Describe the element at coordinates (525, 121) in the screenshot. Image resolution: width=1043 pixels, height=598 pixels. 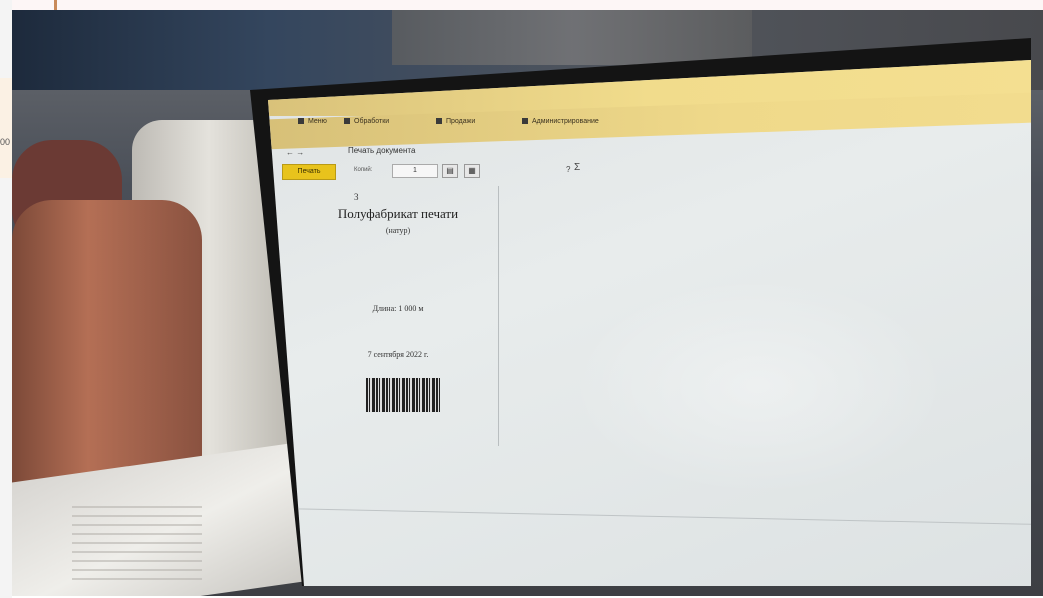
I see `flag-icon` at that location.